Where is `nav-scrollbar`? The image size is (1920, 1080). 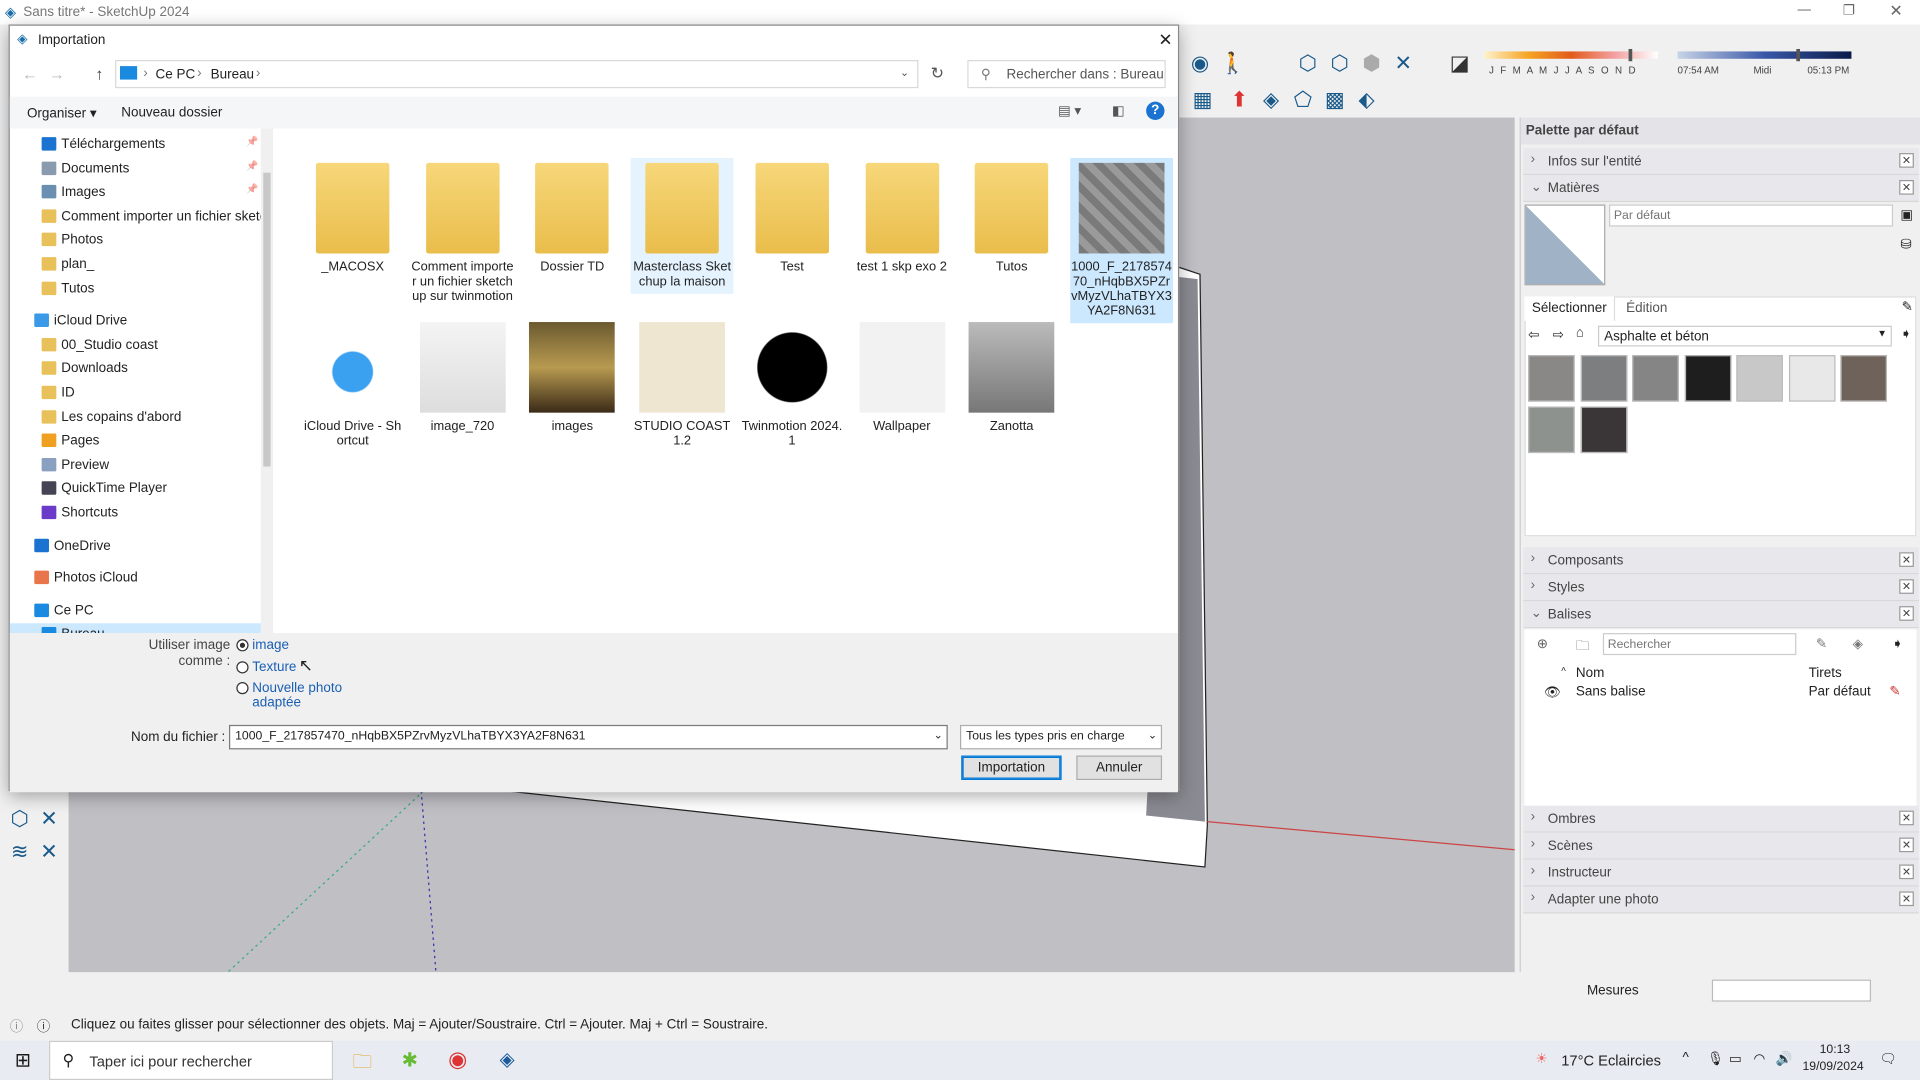
nav-scrollbar is located at coordinates (267, 381).